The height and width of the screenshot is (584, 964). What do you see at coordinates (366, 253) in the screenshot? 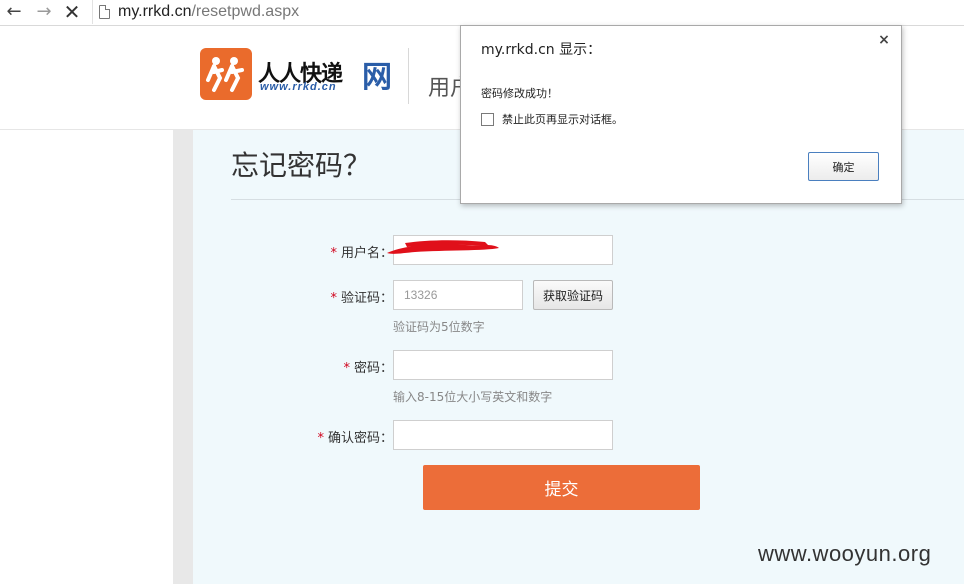
I see `username-label-text: 用户名：` at bounding box center [366, 253].